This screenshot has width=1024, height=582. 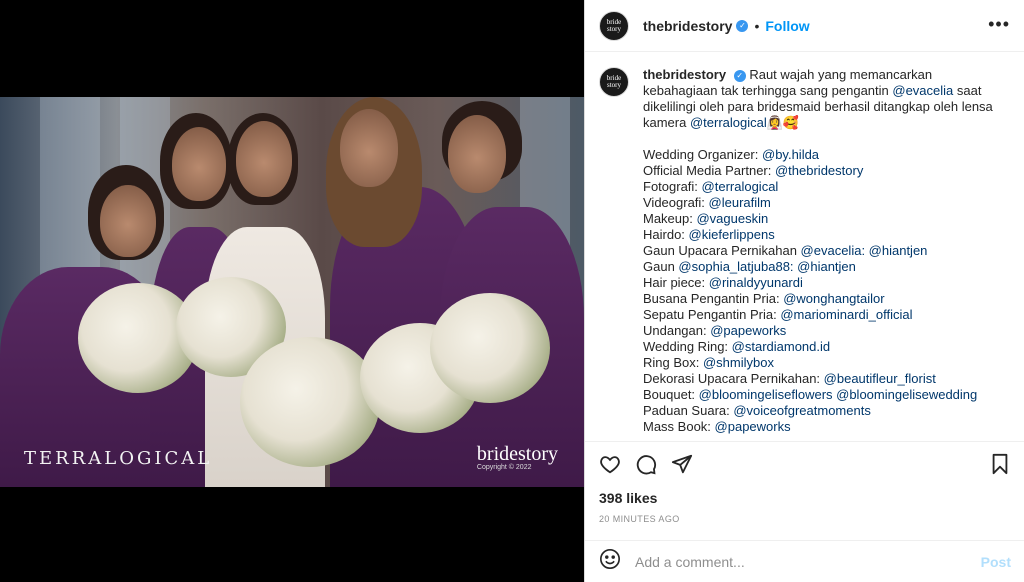 I want to click on mention-link: @thebridestory, so click(x=819, y=170).